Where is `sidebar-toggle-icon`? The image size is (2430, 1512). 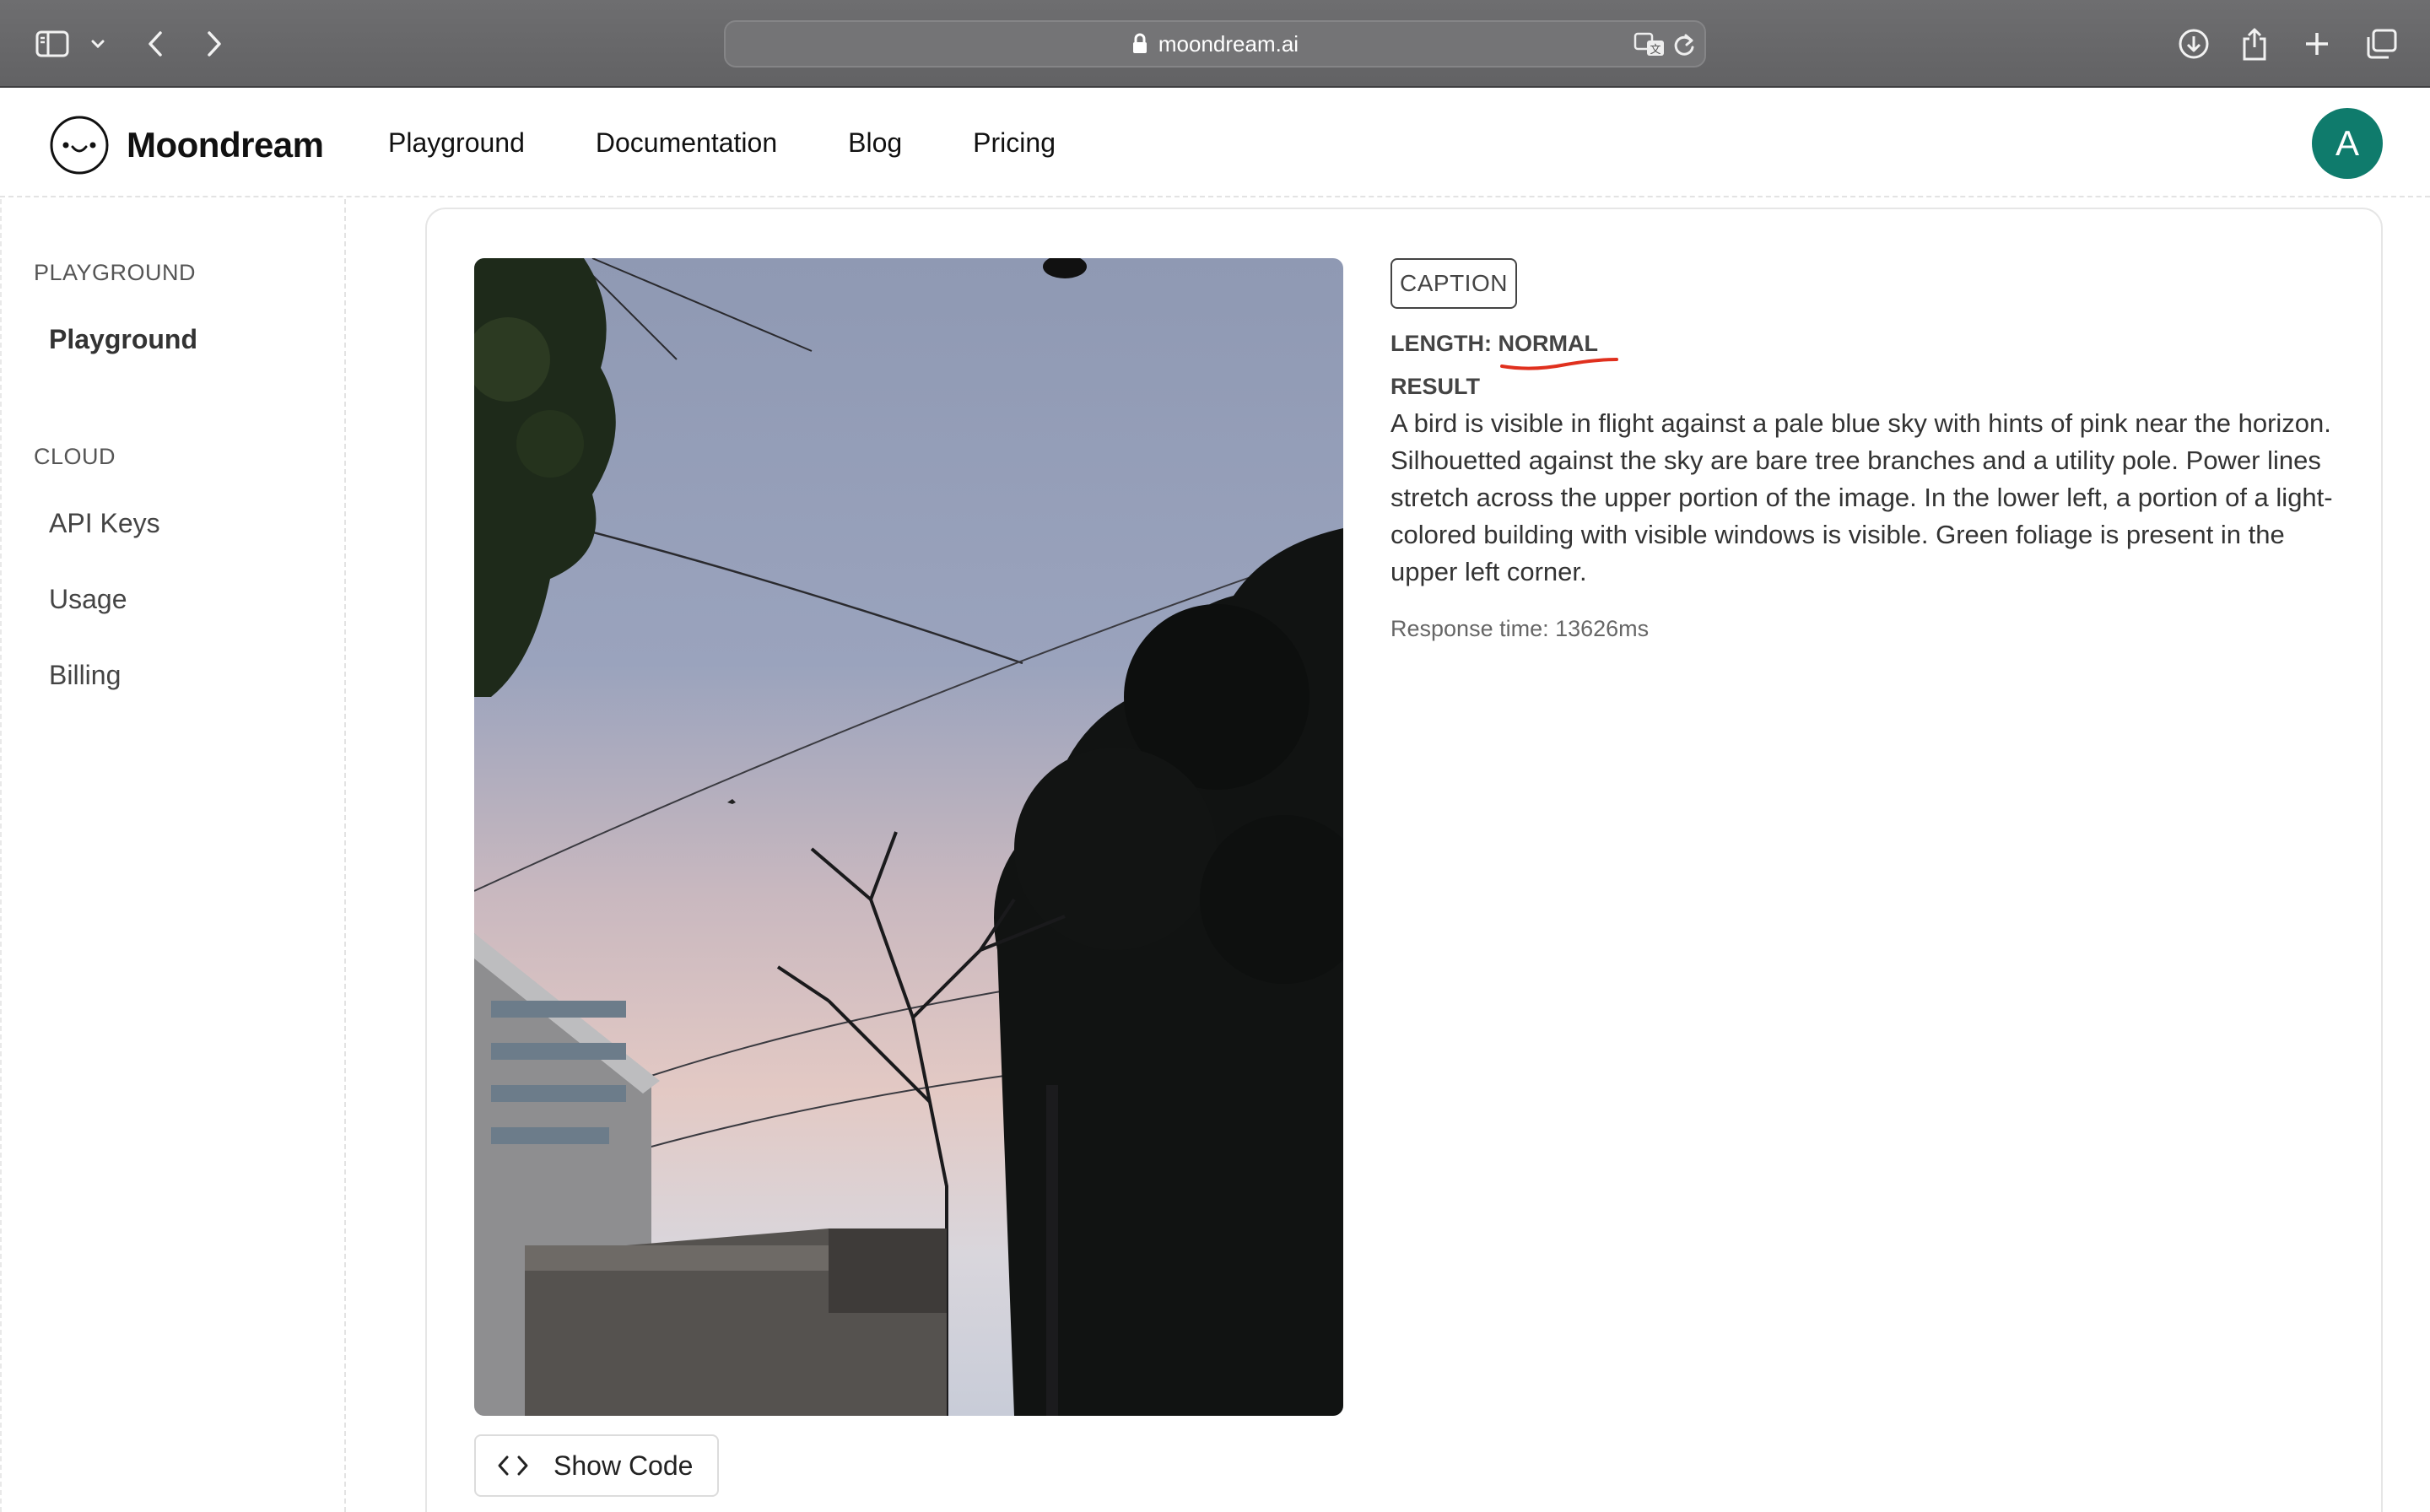 sidebar-toggle-icon is located at coordinates (52, 44).